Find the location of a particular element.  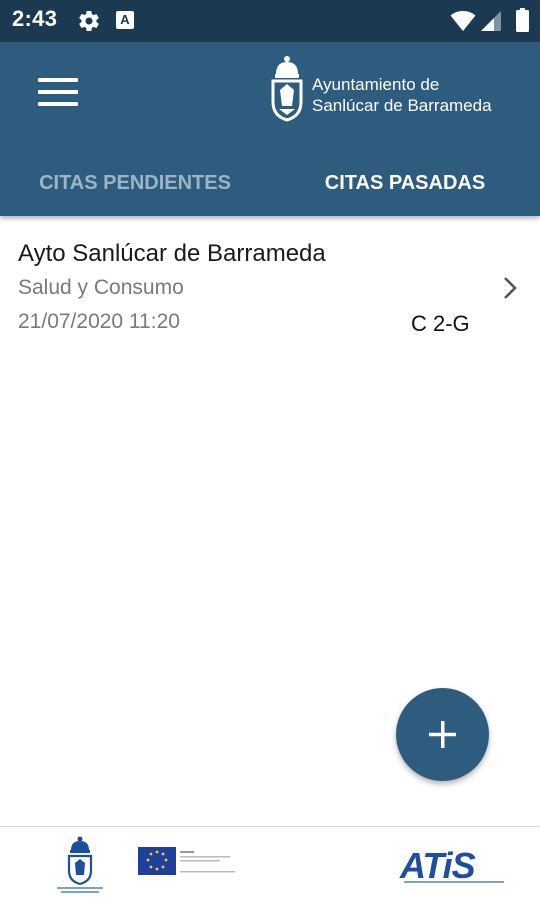

ayuntamiento-crest-logo is located at coordinates (80, 864).